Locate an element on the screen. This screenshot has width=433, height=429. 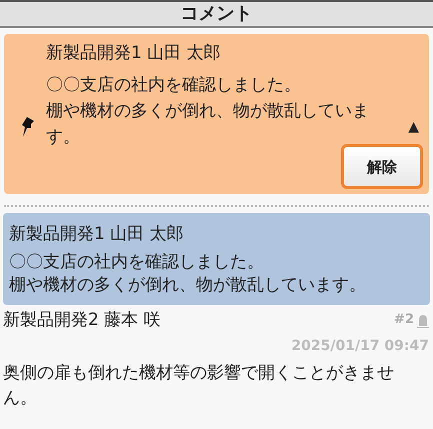
comment-number: #2 is located at coordinates (404, 320).